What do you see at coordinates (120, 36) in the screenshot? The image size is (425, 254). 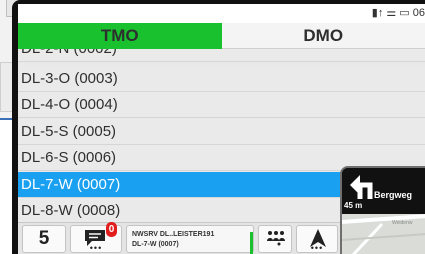 I see `tab-tmo: TMO` at bounding box center [120, 36].